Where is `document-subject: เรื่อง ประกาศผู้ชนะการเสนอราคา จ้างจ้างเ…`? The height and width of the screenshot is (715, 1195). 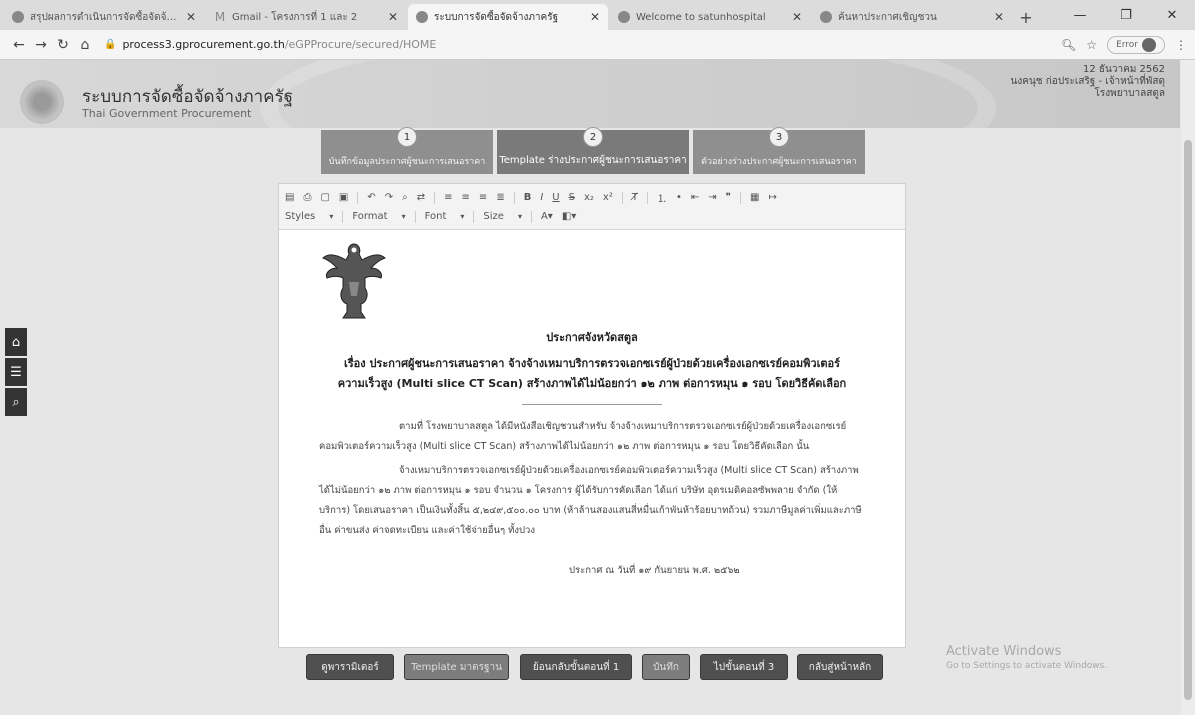
document-subject: เรื่อง ประกาศผู้ชนะการเสนอราคา จ้างจ้างเ… is located at coordinates (592, 373).